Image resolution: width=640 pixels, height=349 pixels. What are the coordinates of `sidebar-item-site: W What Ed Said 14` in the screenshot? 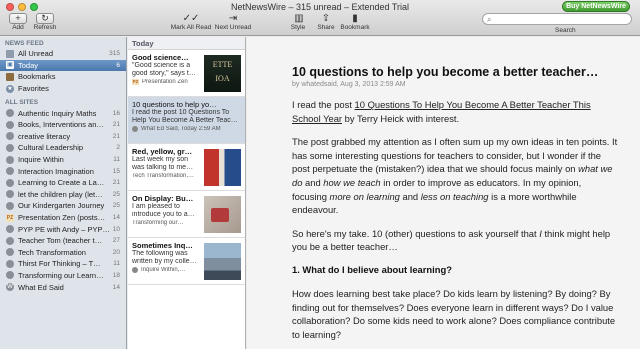 It's located at (63, 287).